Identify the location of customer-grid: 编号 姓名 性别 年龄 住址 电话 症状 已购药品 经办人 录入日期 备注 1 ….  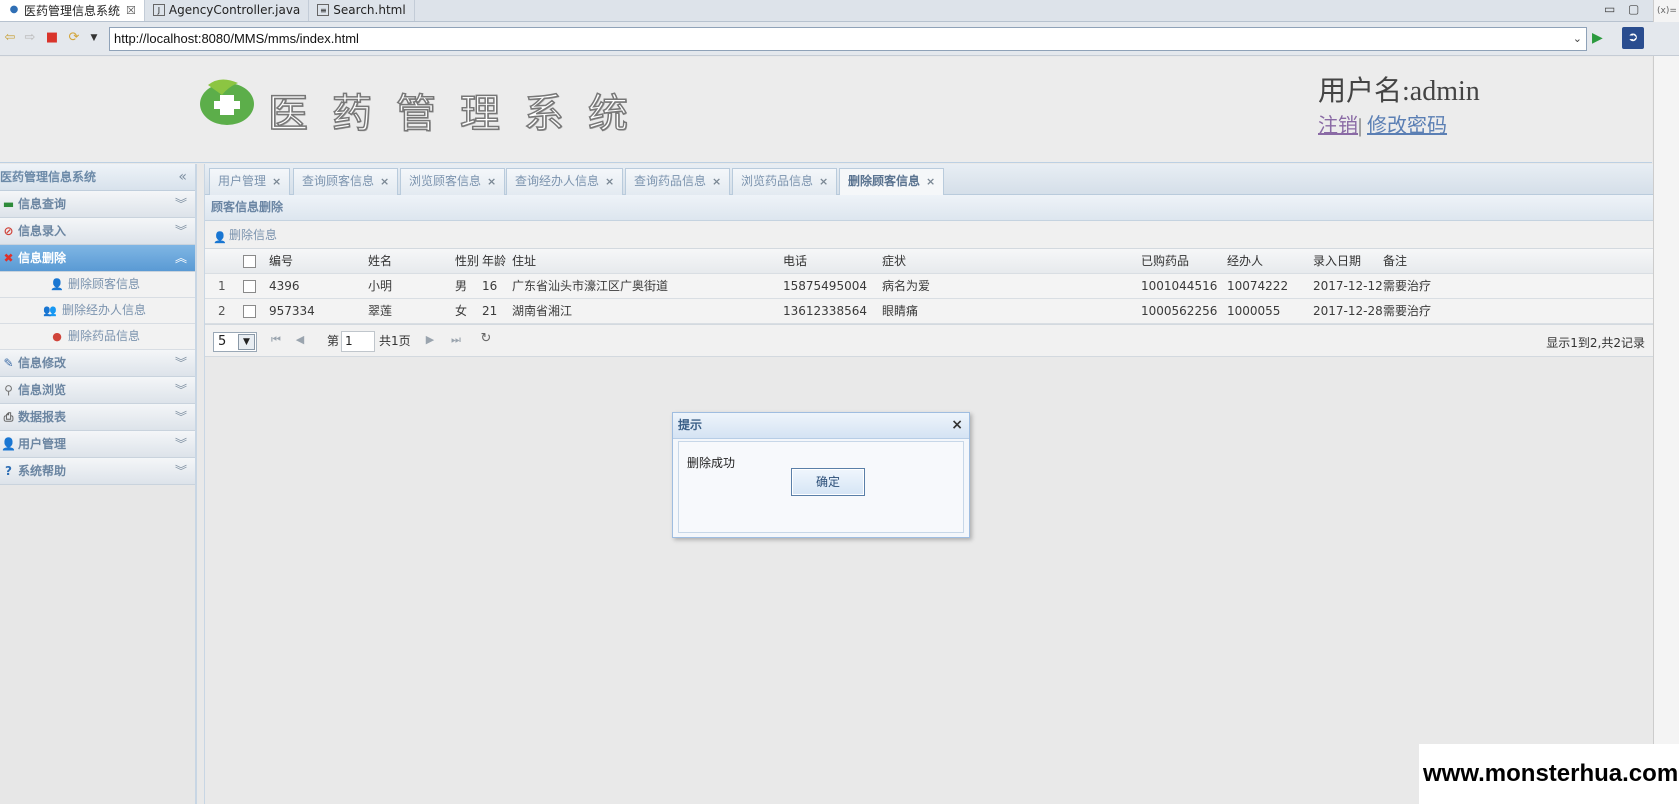
(929, 286).